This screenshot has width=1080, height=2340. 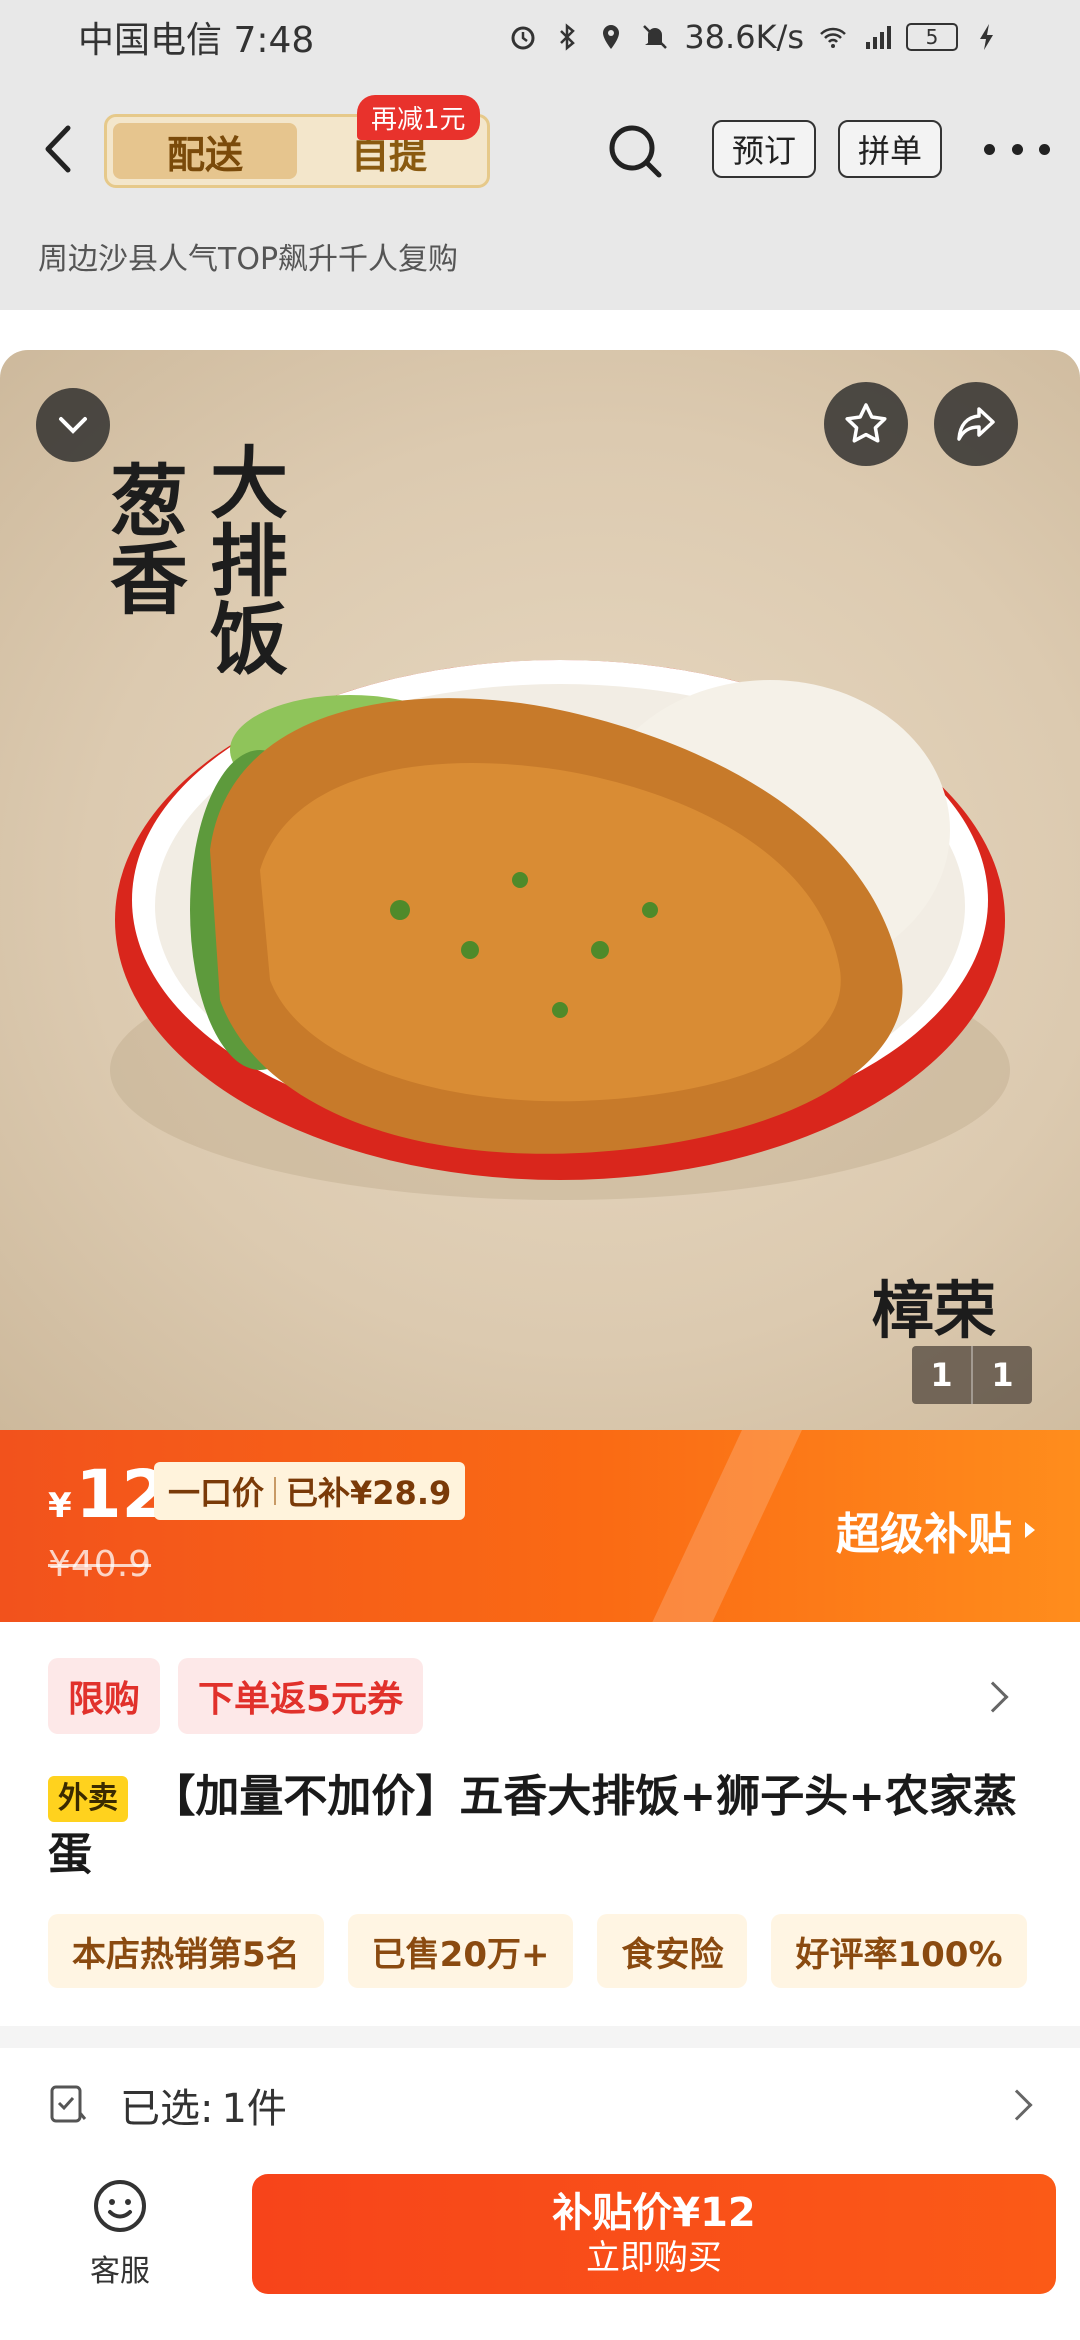 I want to click on reserve-button: 预订, so click(x=764, y=149).